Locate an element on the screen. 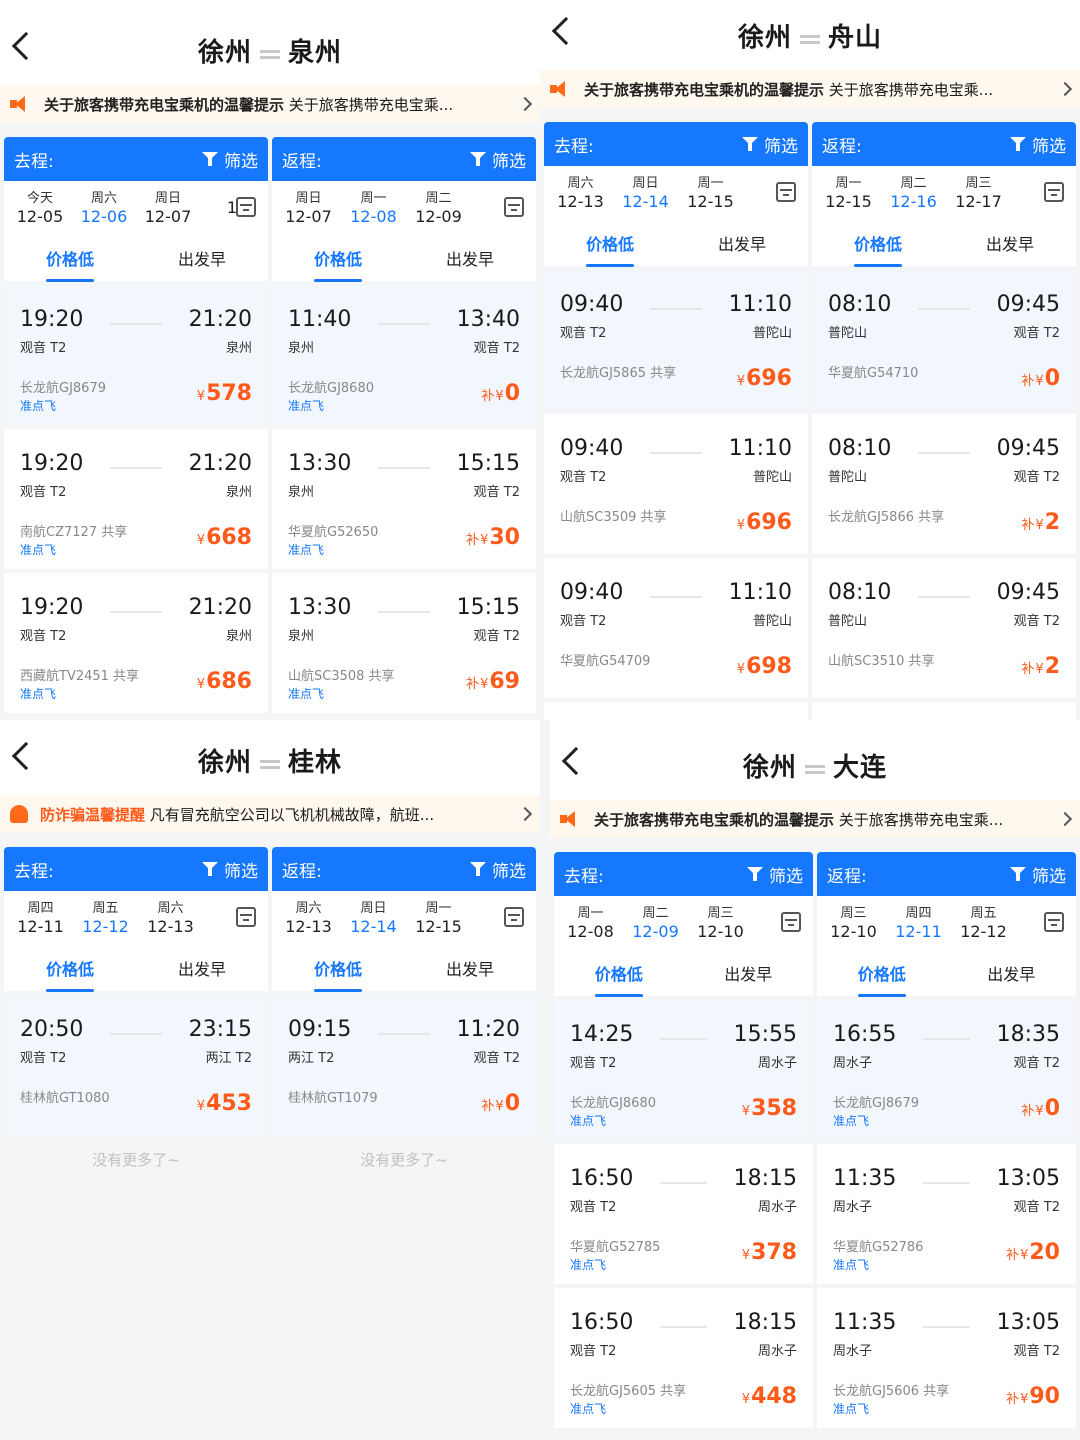 The height and width of the screenshot is (1440, 1080). flight-card: 13:30 15:15 泉州 观音 T2 山航SC3508 共享 准点飞 补¥69 is located at coordinates (404, 643).